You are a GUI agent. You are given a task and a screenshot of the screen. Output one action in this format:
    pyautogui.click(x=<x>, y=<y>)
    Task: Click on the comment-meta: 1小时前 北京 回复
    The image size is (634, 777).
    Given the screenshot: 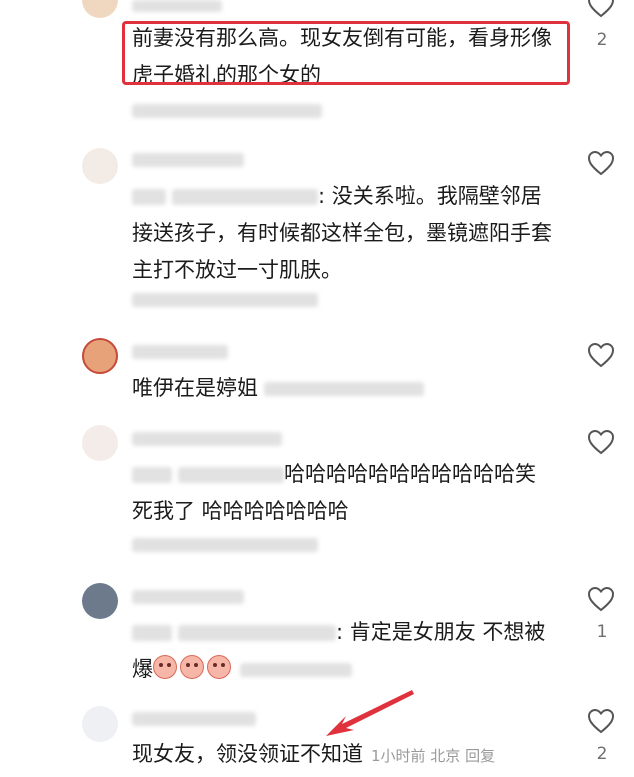 What is the action you would take?
    pyautogui.click(x=433, y=756)
    